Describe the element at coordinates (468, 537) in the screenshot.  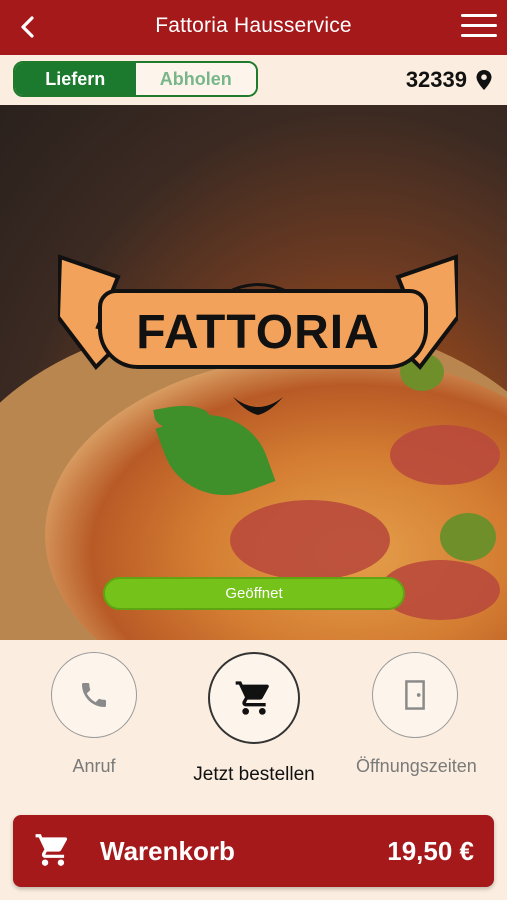
I see `olive` at that location.